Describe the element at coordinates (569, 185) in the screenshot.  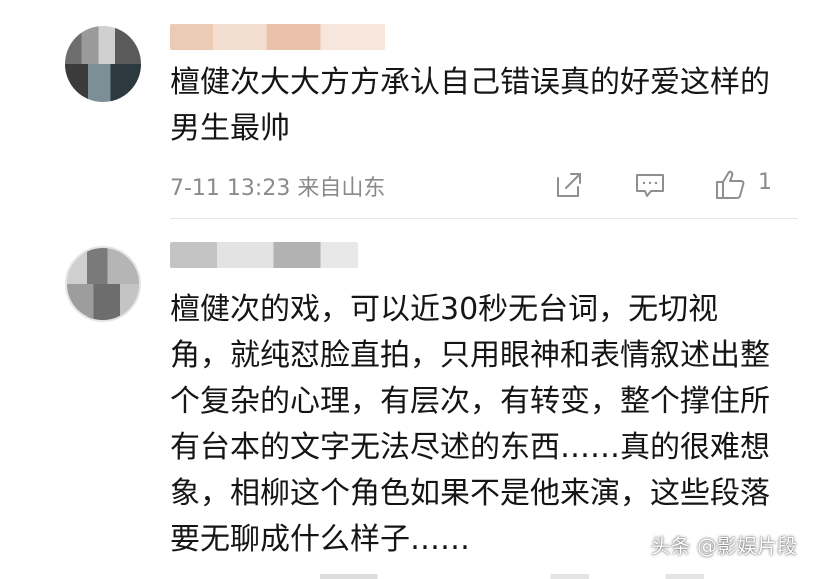
I see `share-icon` at that location.